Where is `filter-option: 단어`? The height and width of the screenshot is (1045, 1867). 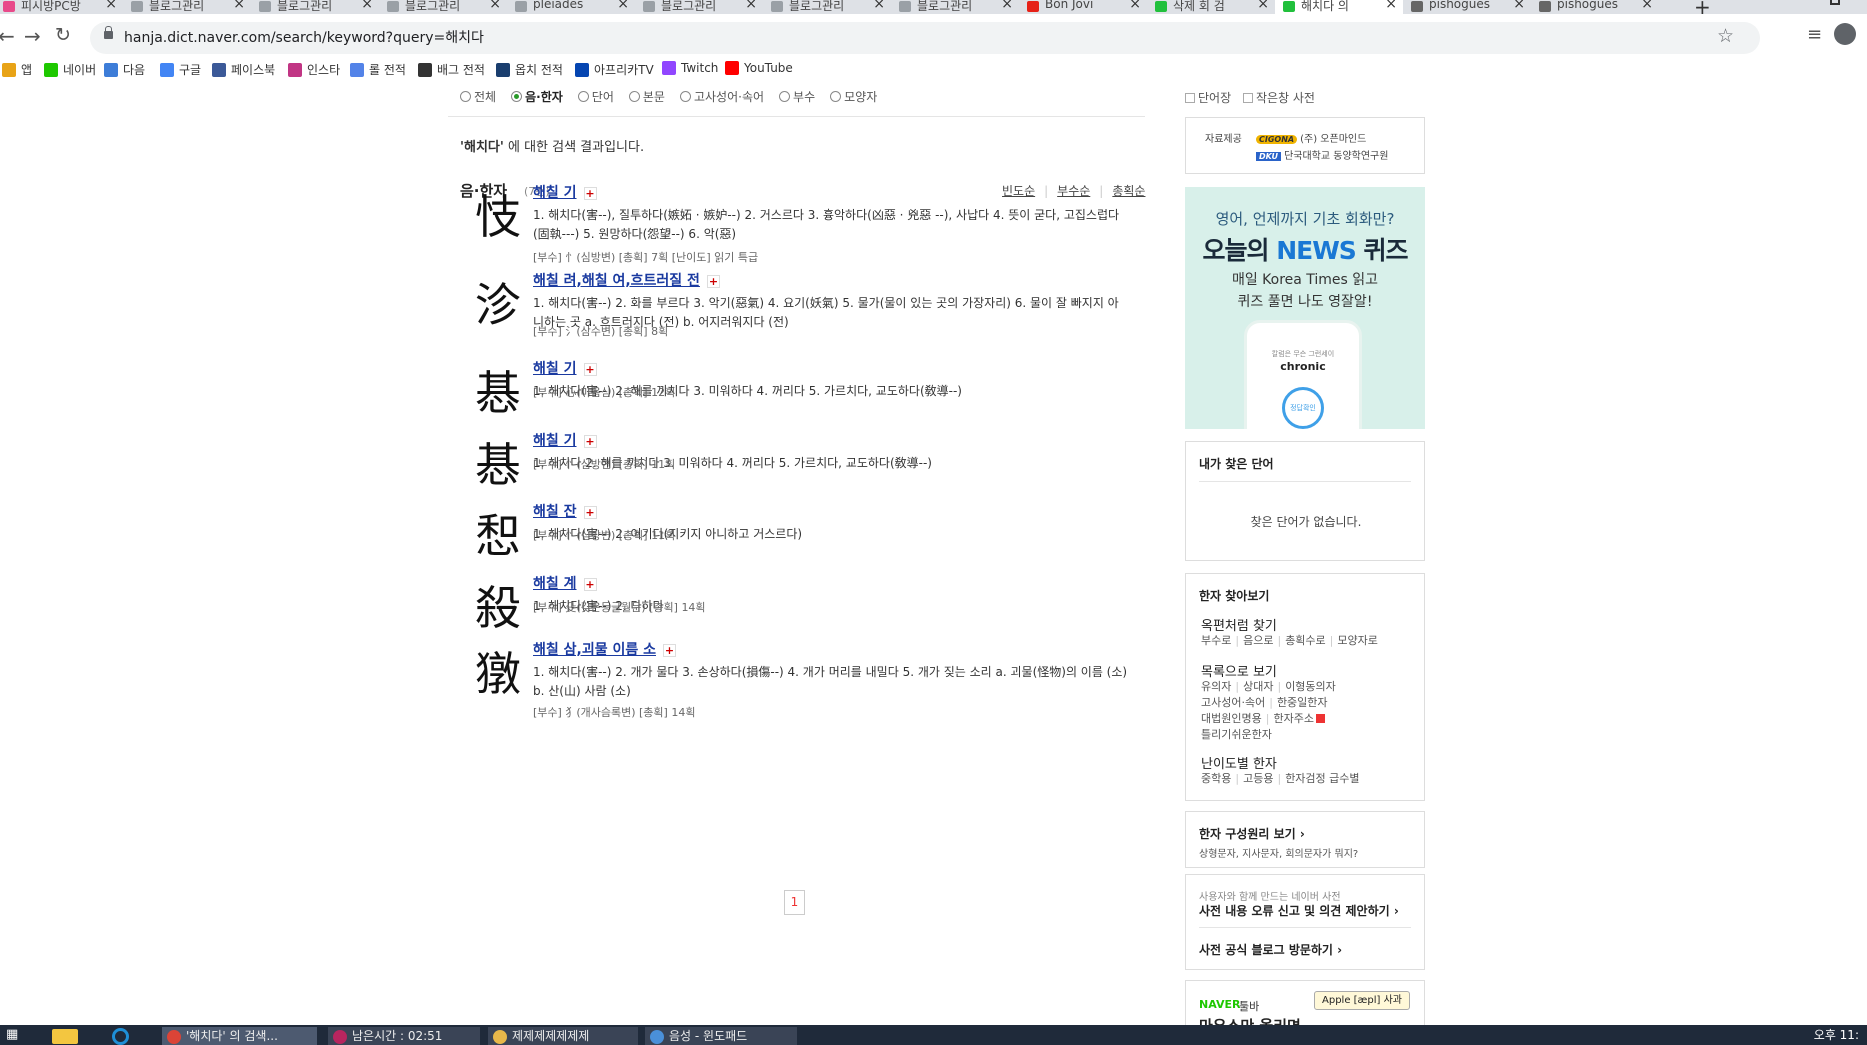
filter-option: 단어 is located at coordinates (595, 96).